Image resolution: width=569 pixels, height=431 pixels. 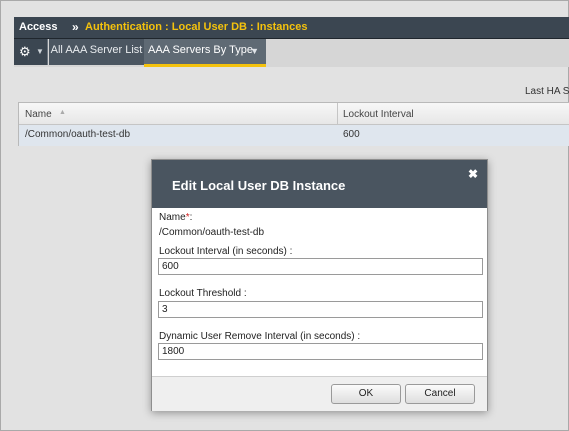 What do you see at coordinates (176, 217) in the screenshot?
I see `name-label: Name*:` at bounding box center [176, 217].